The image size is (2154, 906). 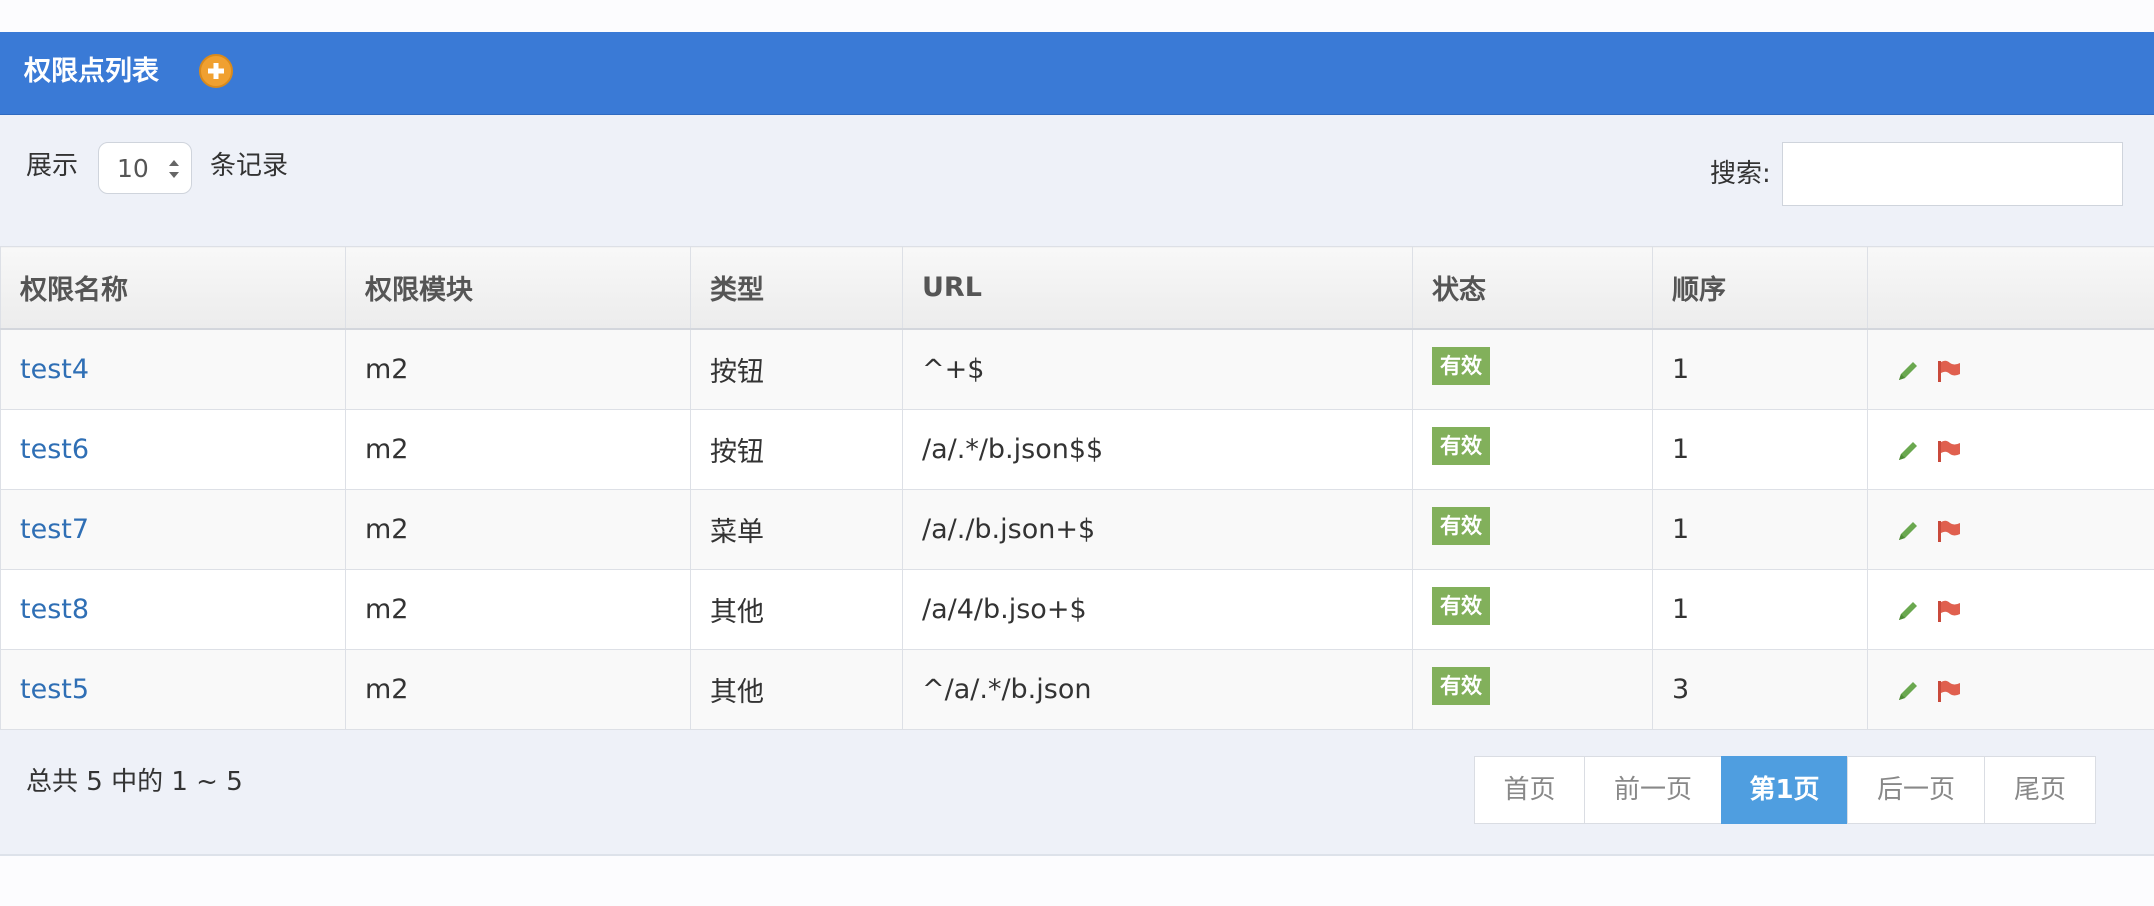 I want to click on pagination: 首页 前一页 第1页 后一页 尾页, so click(x=1785, y=790).